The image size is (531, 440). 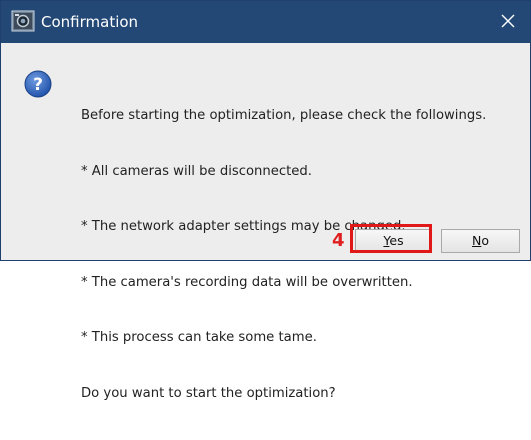 I want to click on no-accel-key: N, so click(x=476, y=240).